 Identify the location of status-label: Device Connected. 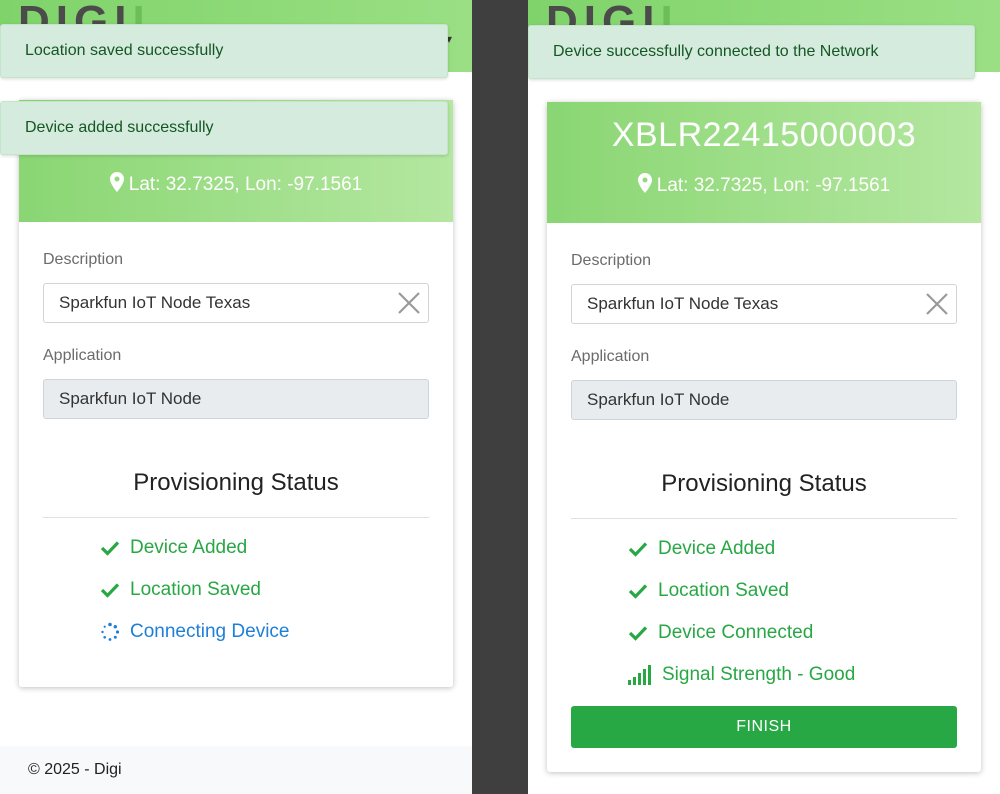
(736, 632).